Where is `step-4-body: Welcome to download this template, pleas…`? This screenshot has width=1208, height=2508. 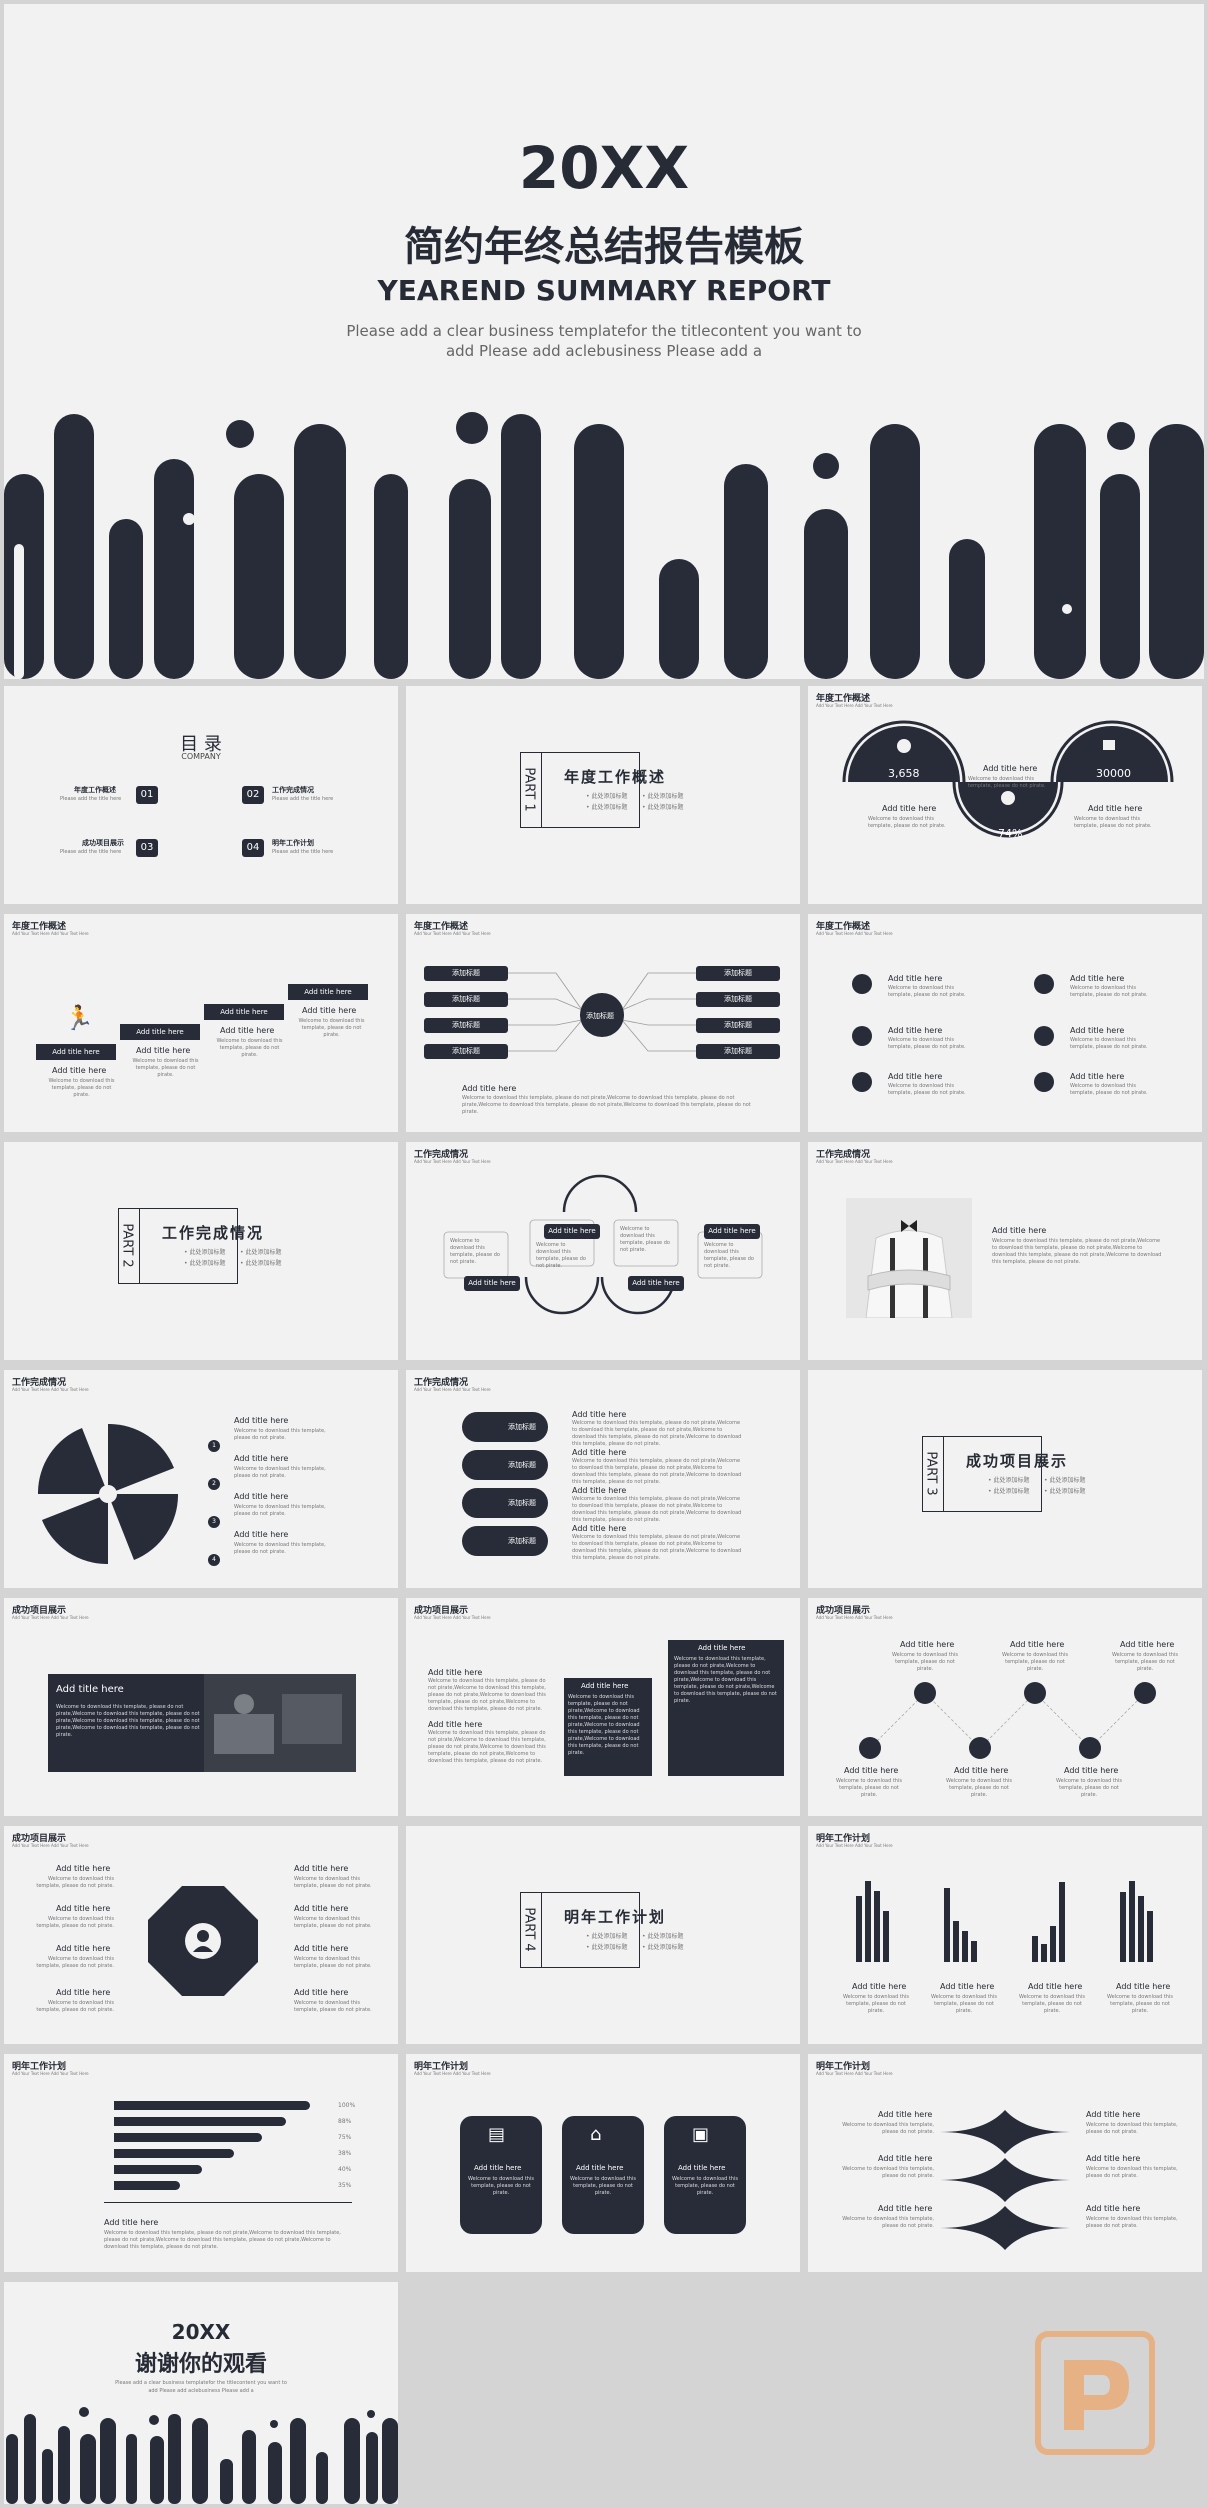
step-4-body: Welcome to download this template, pleas… is located at coordinates (331, 1028).